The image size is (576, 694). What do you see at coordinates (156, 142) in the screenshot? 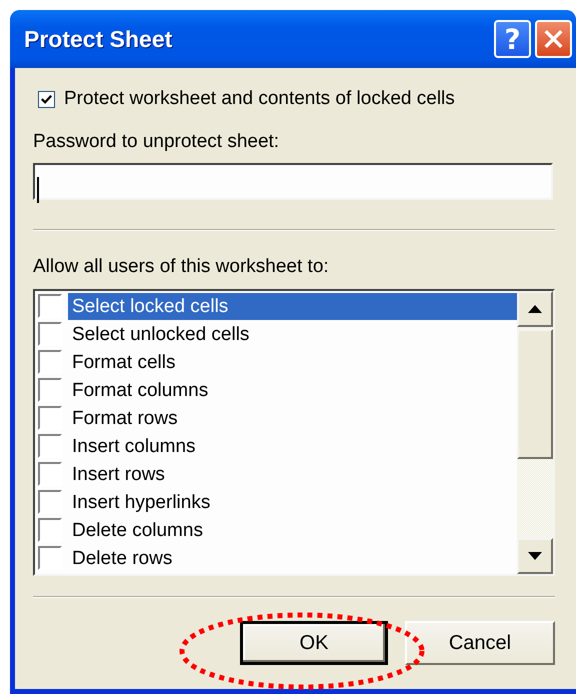
I see `field-label: Password to unprotect sheet:` at bounding box center [156, 142].